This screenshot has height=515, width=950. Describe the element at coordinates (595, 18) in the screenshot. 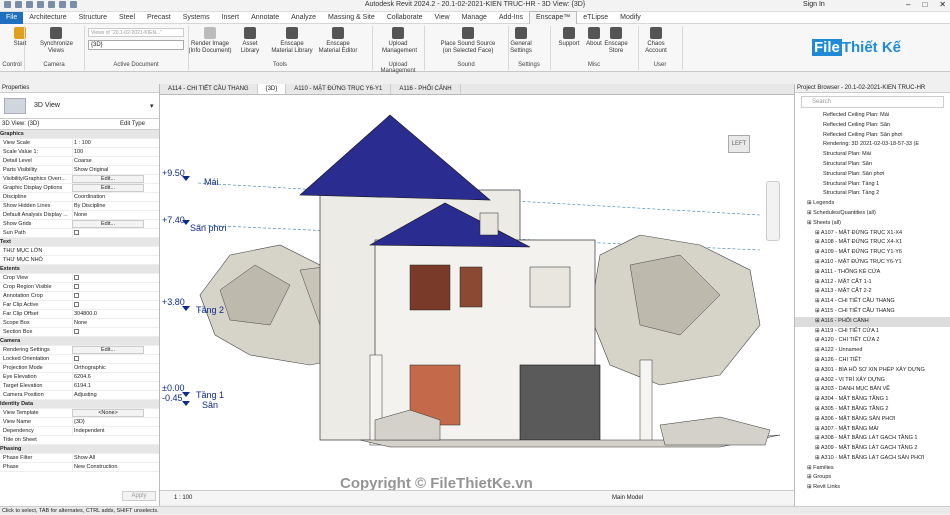

I see `menu-tab: eTLipse` at that location.